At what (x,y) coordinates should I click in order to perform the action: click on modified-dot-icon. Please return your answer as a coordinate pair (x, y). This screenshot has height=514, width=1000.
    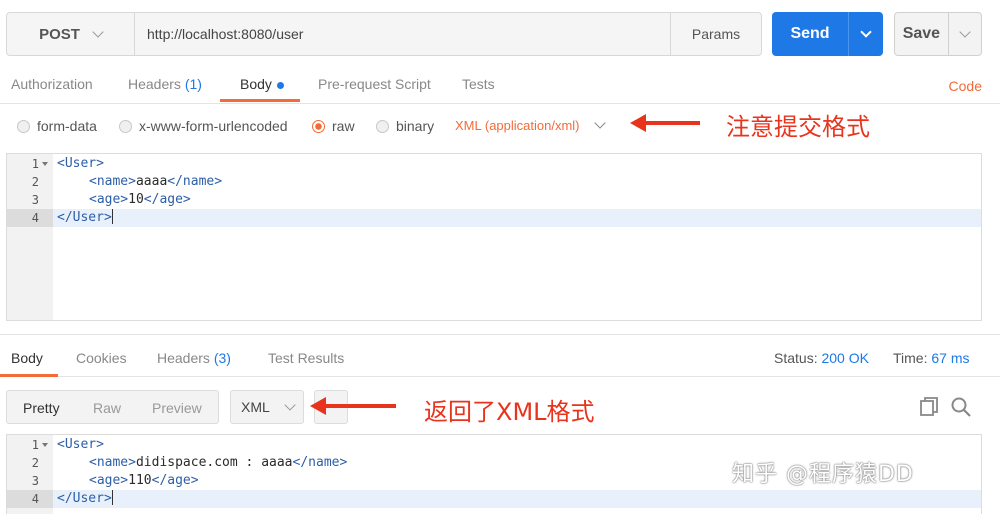
    Looking at the image, I should click on (280, 85).